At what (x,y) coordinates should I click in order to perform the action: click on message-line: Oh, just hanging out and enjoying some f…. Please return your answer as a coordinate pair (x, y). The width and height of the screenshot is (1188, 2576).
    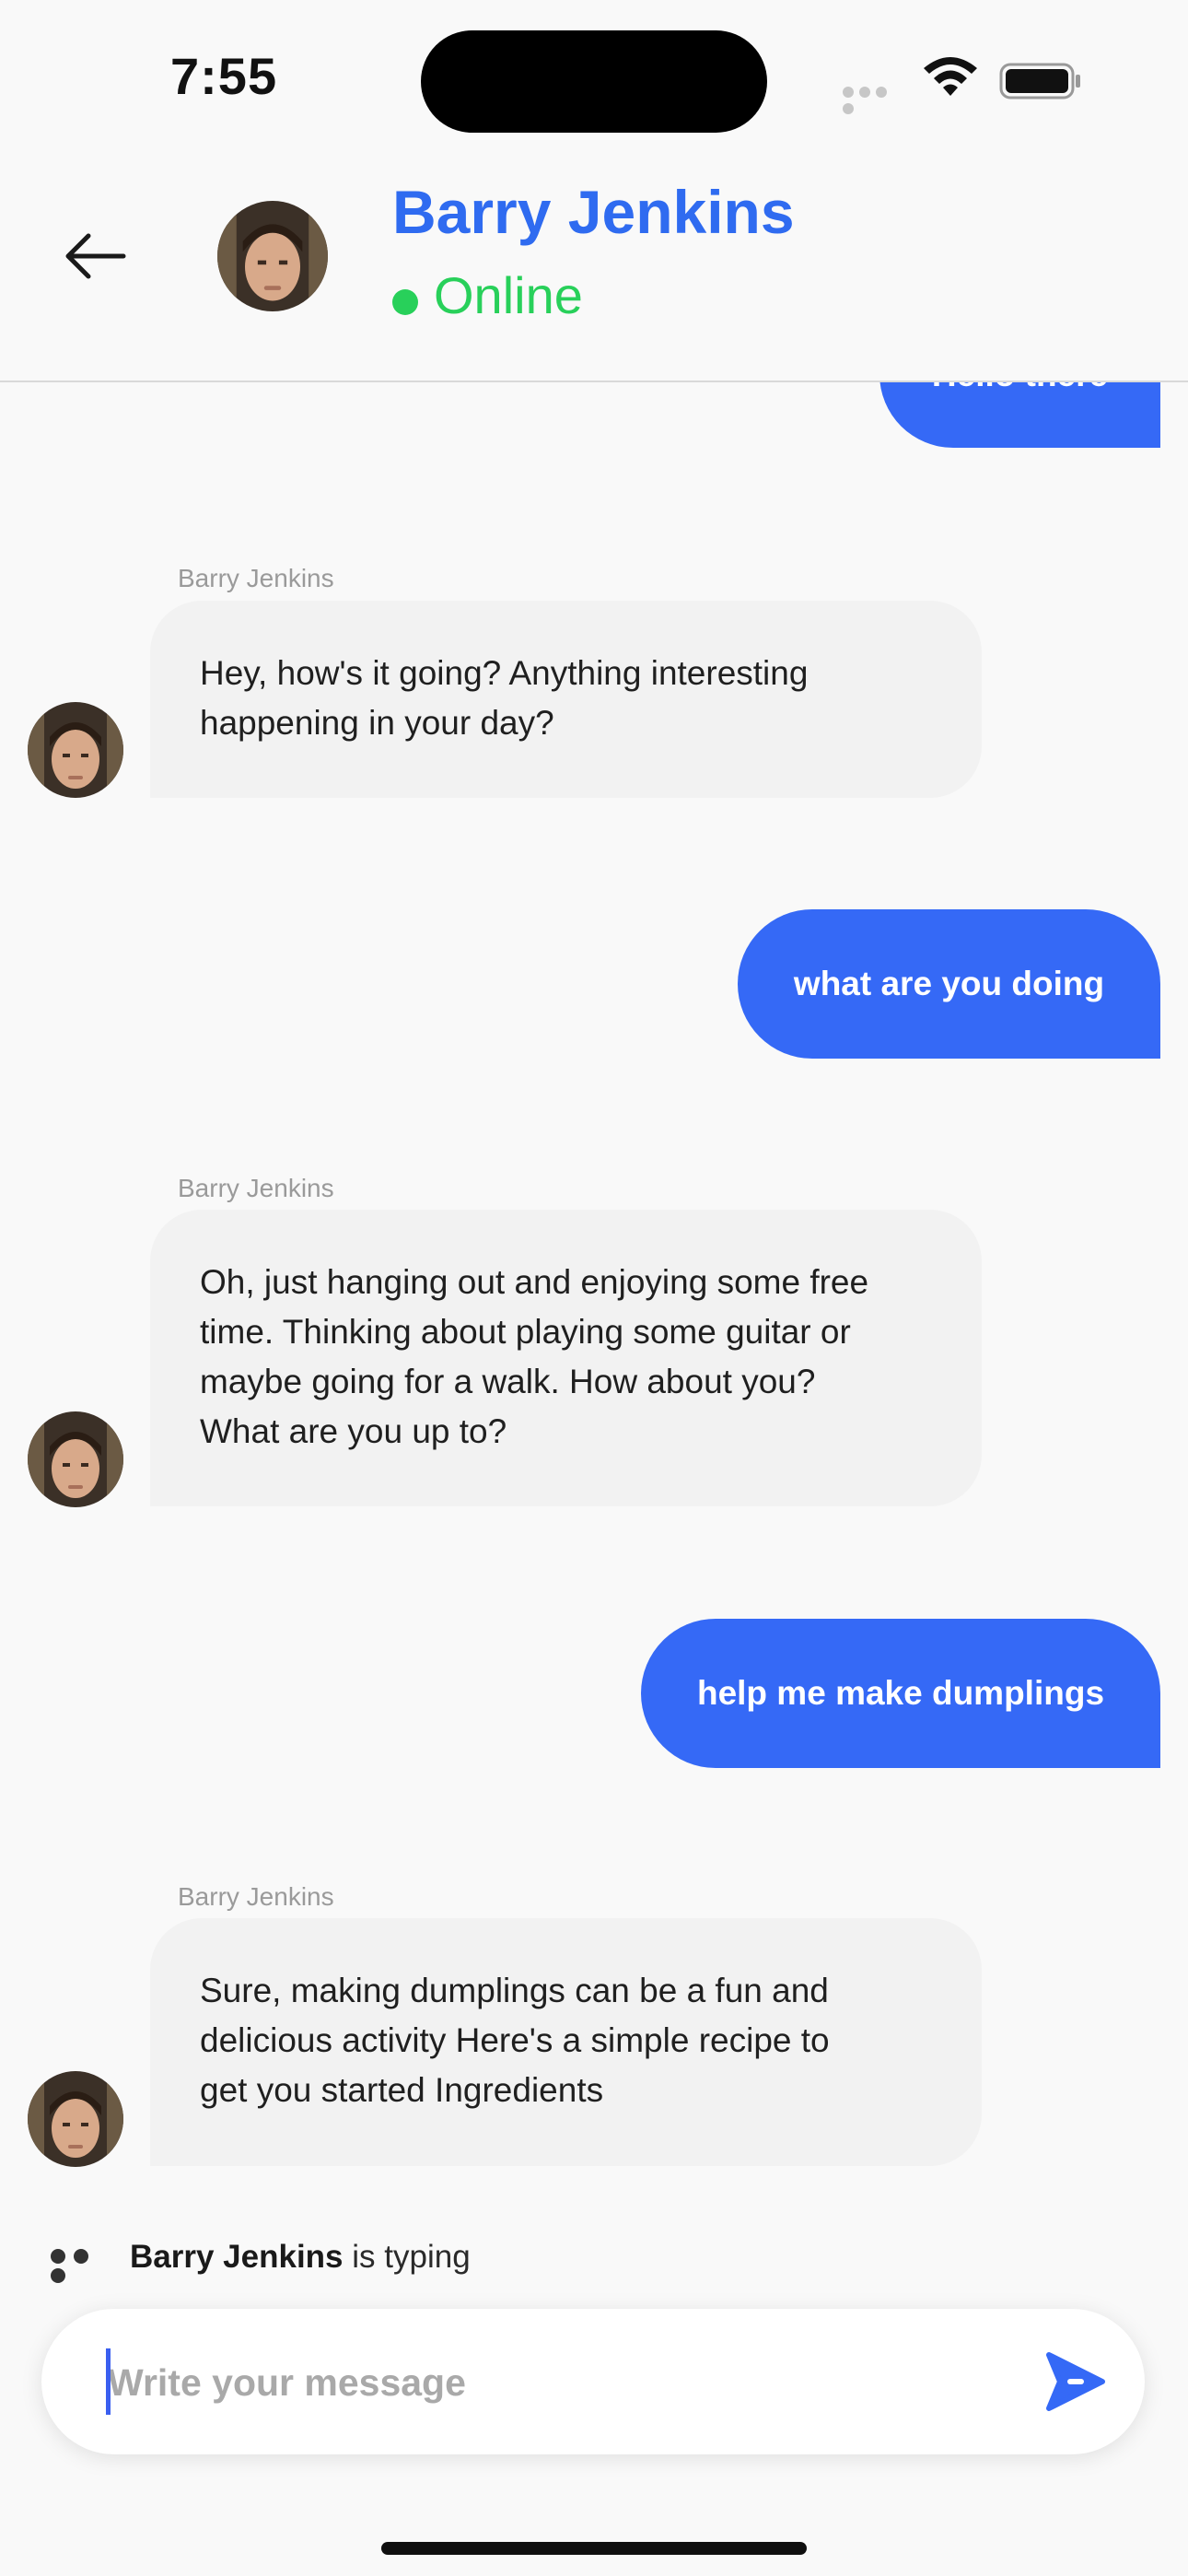
    Looking at the image, I should click on (534, 1282).